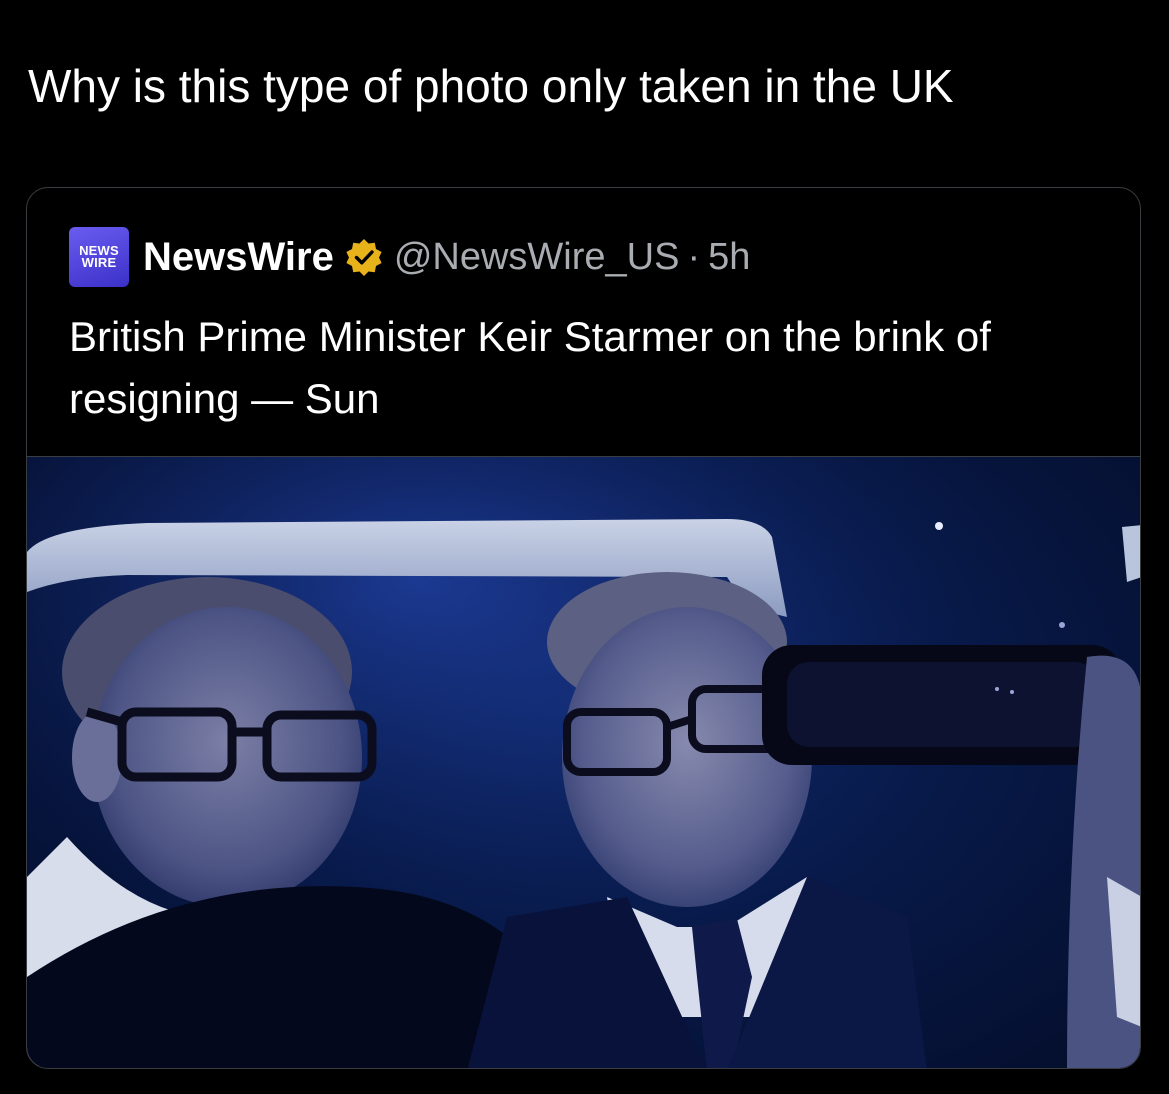 The width and height of the screenshot is (1169, 1094). I want to click on verified-badge-icon, so click(364, 257).